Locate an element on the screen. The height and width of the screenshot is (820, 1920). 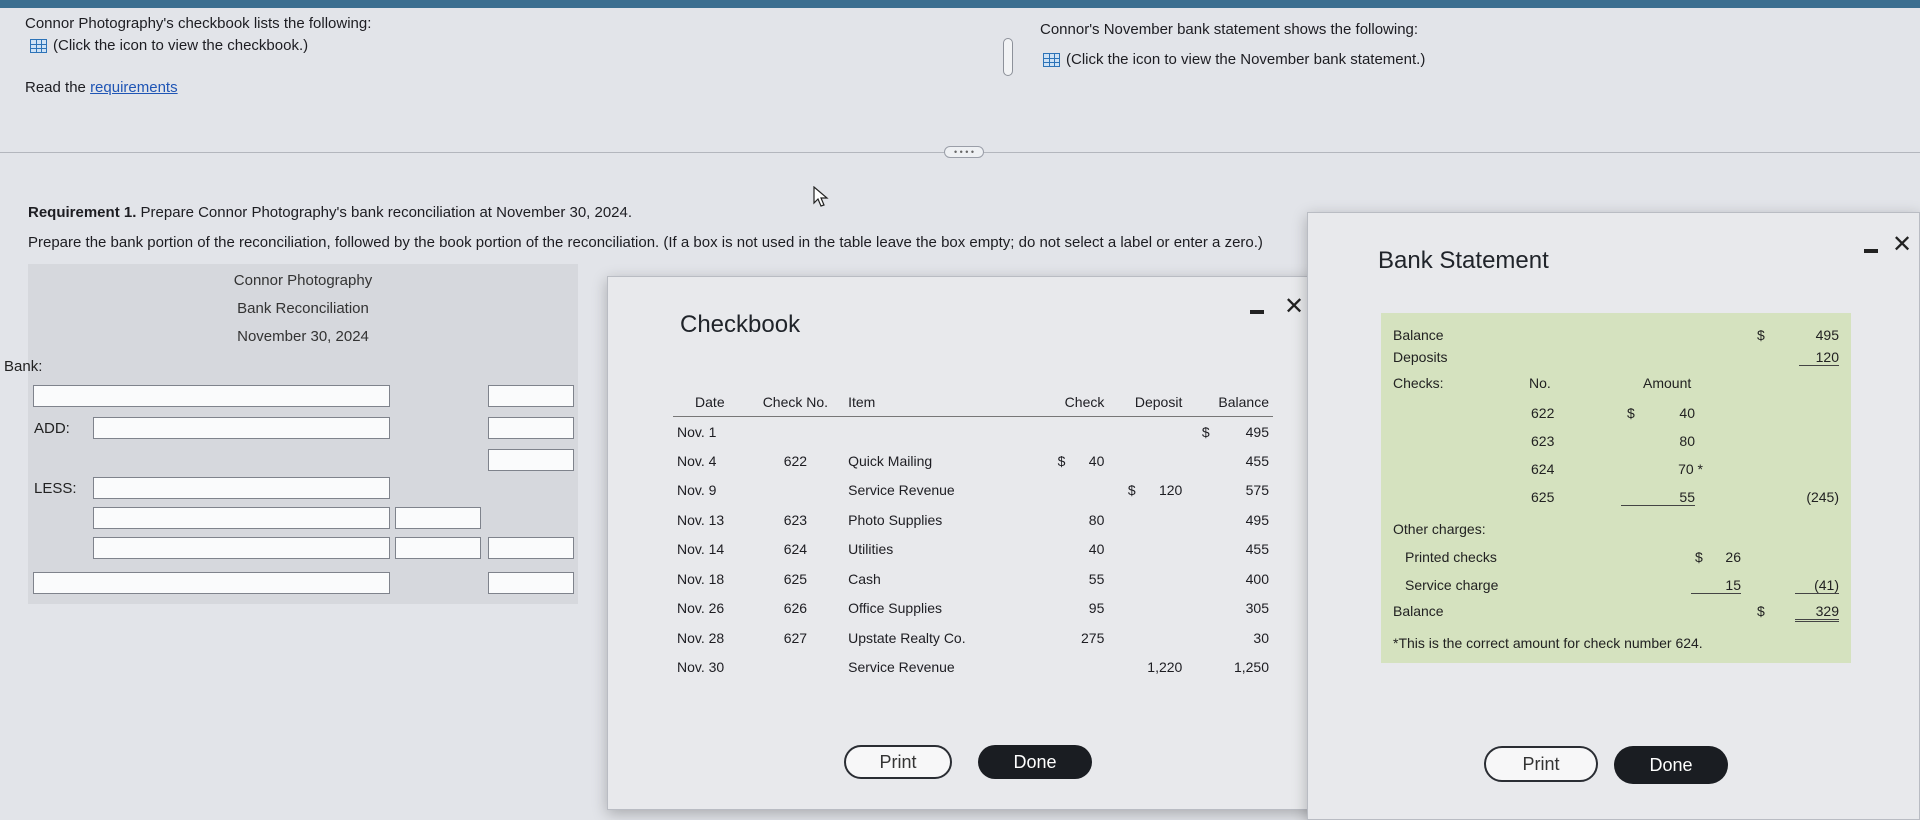
cell-date: Nov. 30 is located at coordinates (701, 667).